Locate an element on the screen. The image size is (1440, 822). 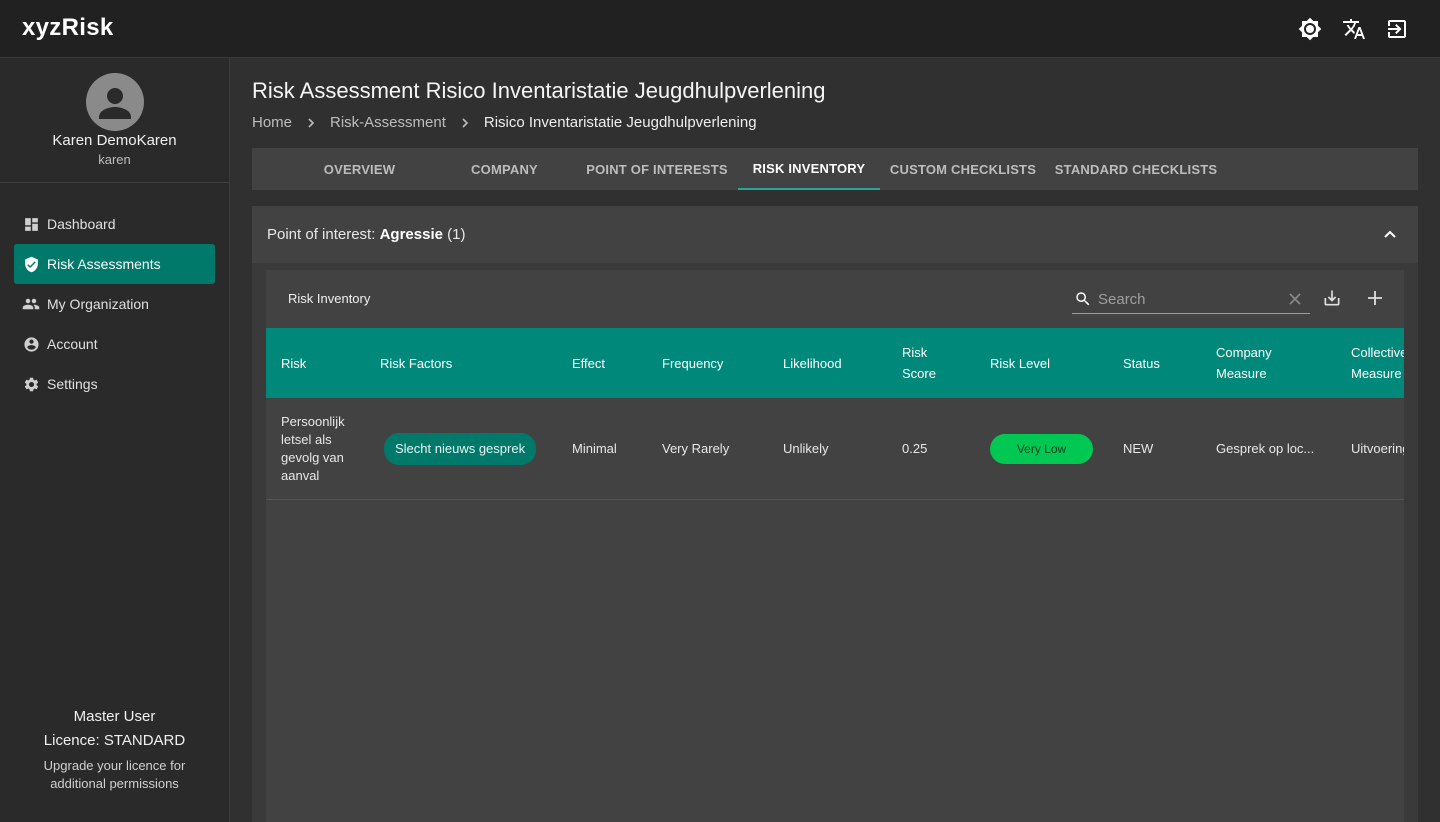
column-header-status: Status is located at coordinates (1141, 363).